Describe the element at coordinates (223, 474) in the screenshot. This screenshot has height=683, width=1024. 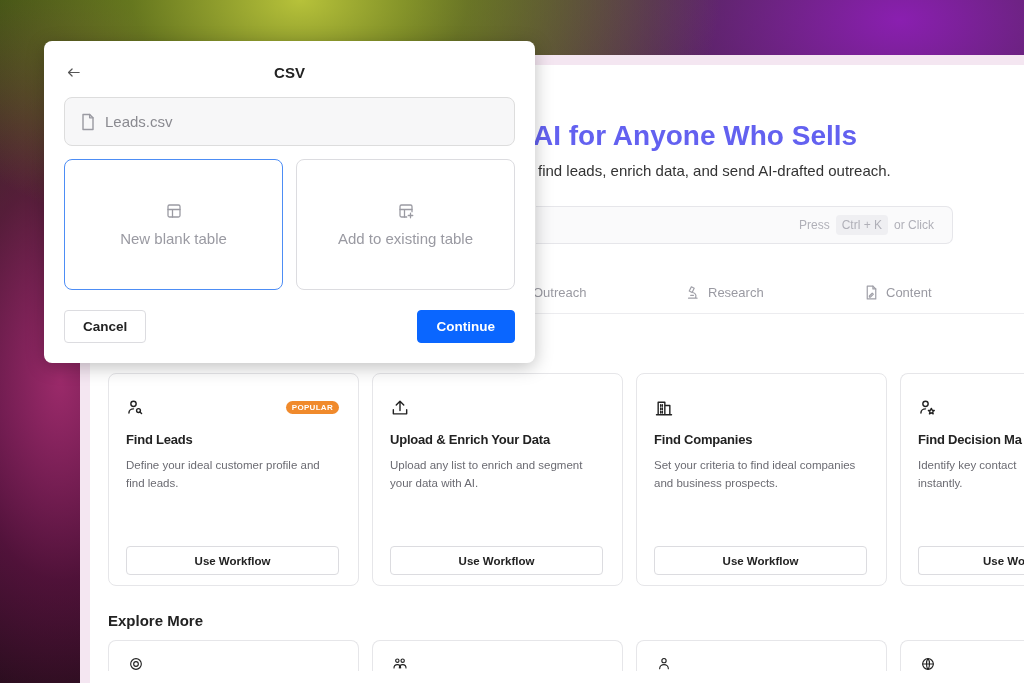
I see `card-description: Define your ideal customer profile and find leads.` at that location.